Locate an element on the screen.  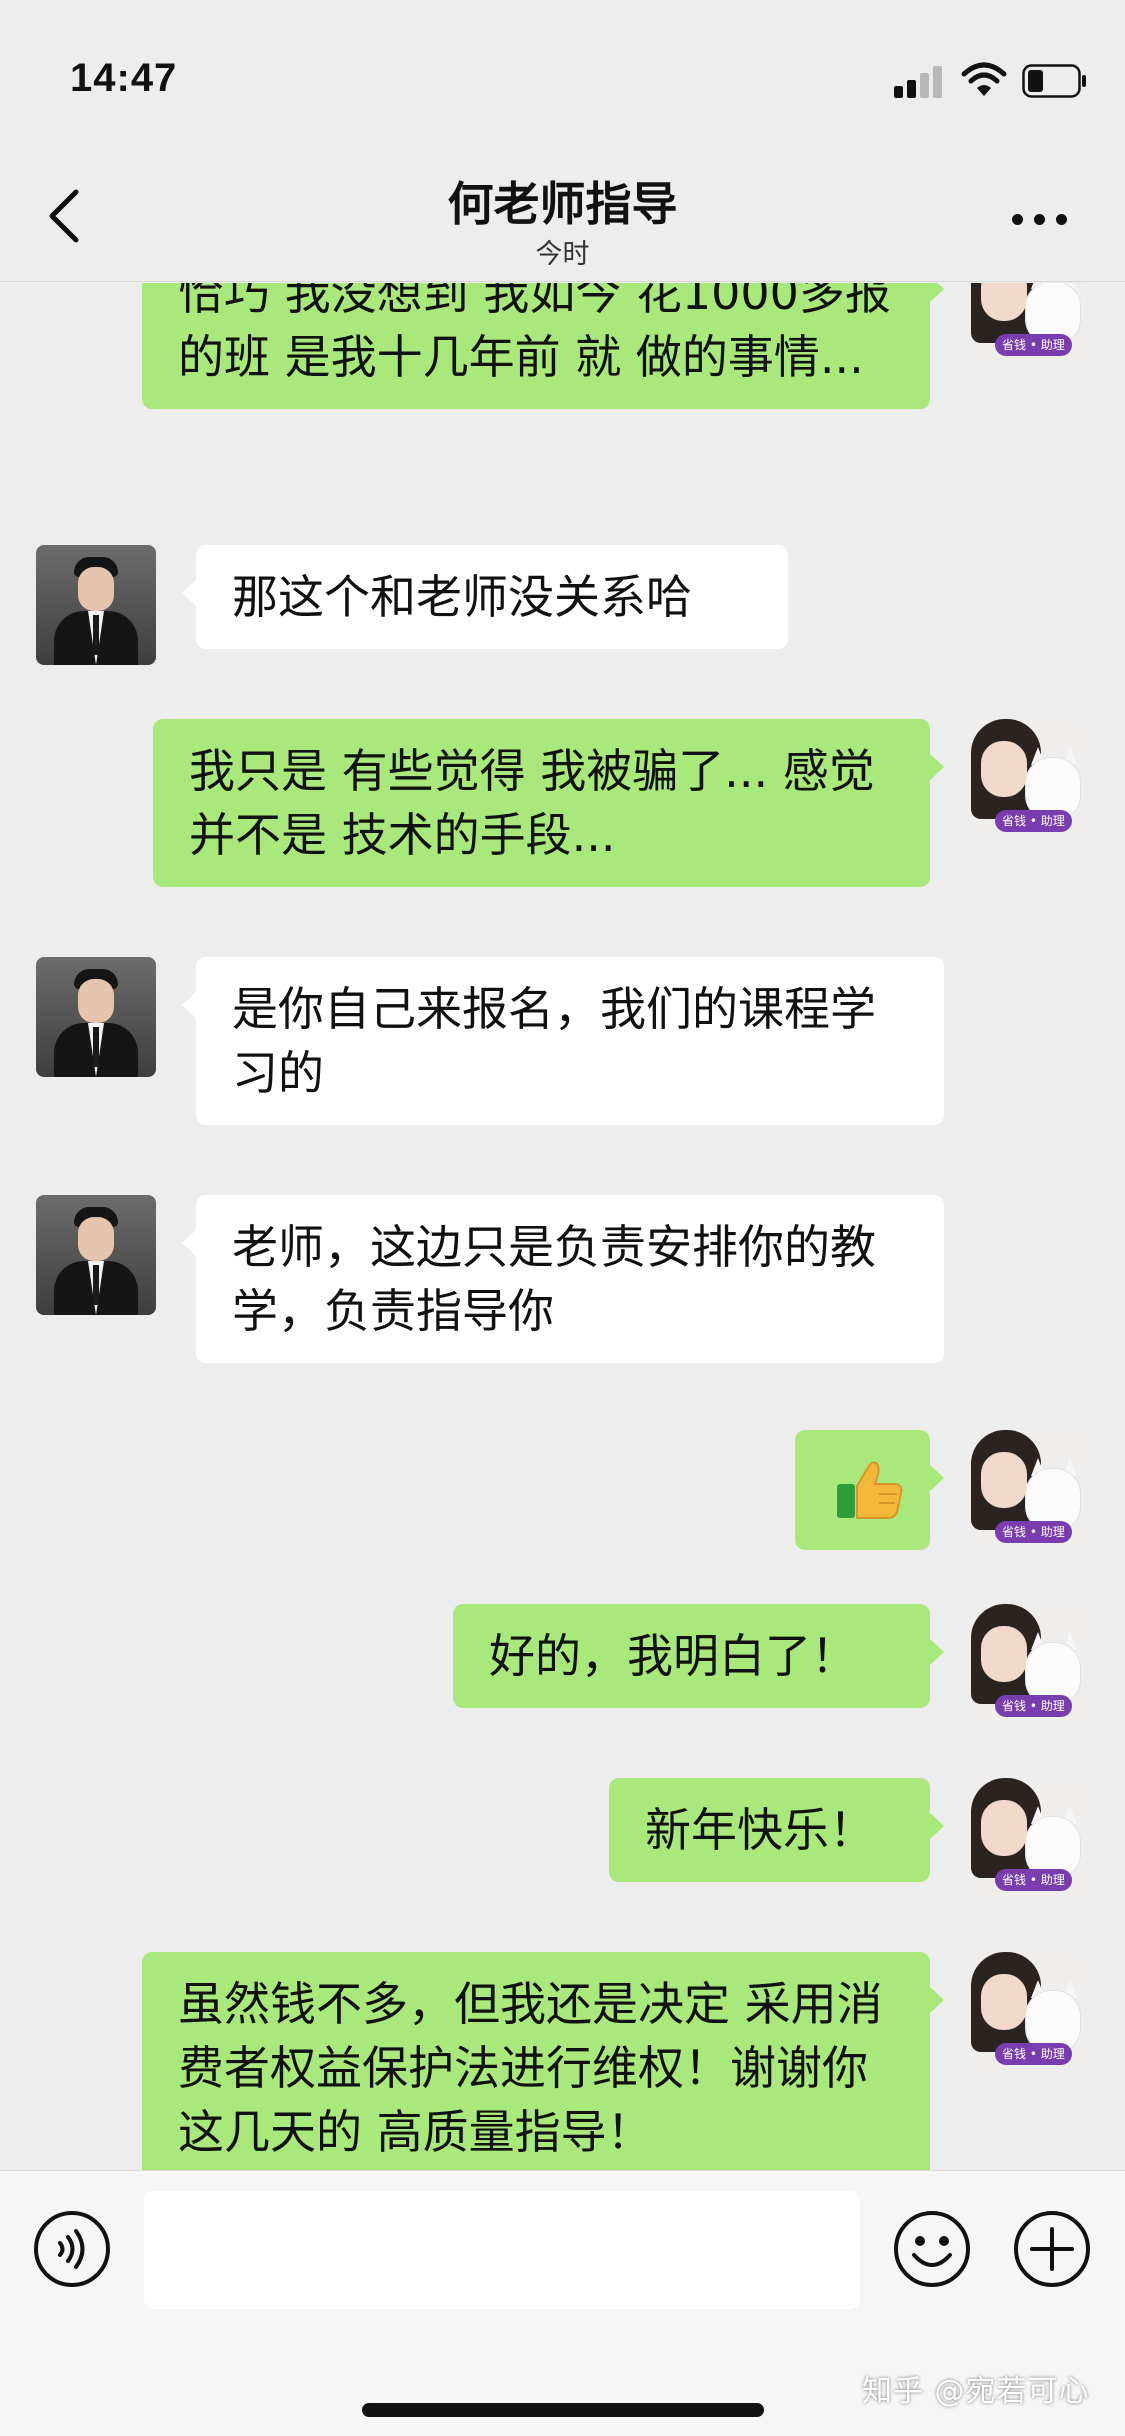
message-bubble-incoming: 是你自己来报名，我们的课程学习的 is located at coordinates (563, 1041).